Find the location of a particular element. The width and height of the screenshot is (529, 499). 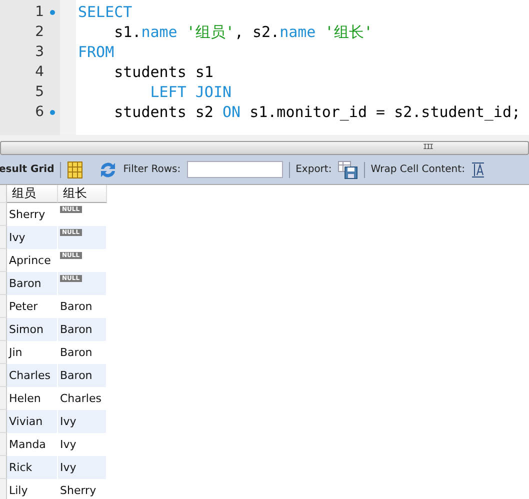

refresh-icon is located at coordinates (108, 169).